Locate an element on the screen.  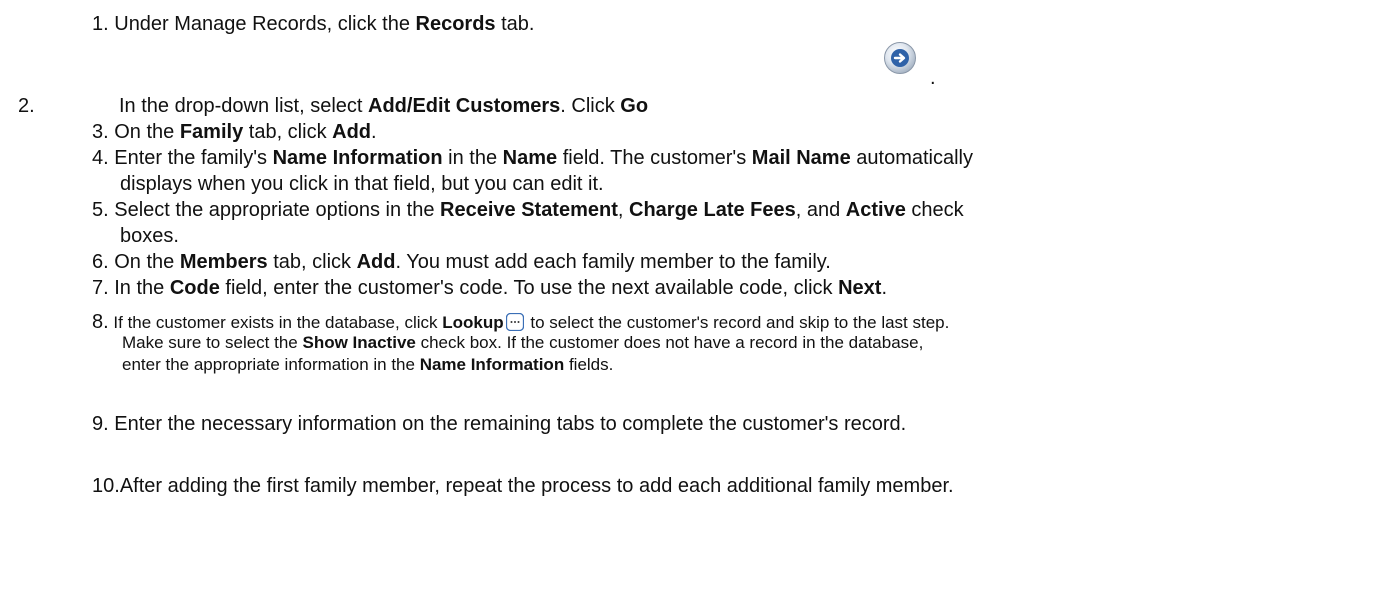
step-text: In the is located at coordinates (139, 288).